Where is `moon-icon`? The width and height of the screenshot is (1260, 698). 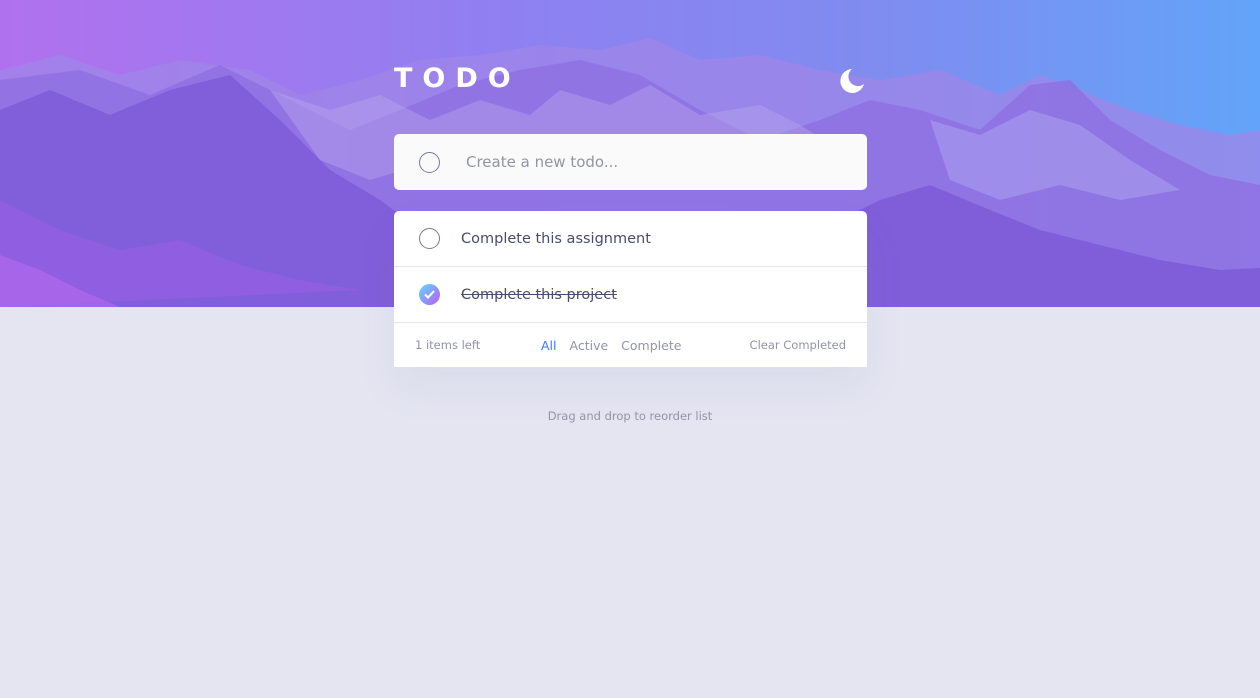 moon-icon is located at coordinates (852, 81).